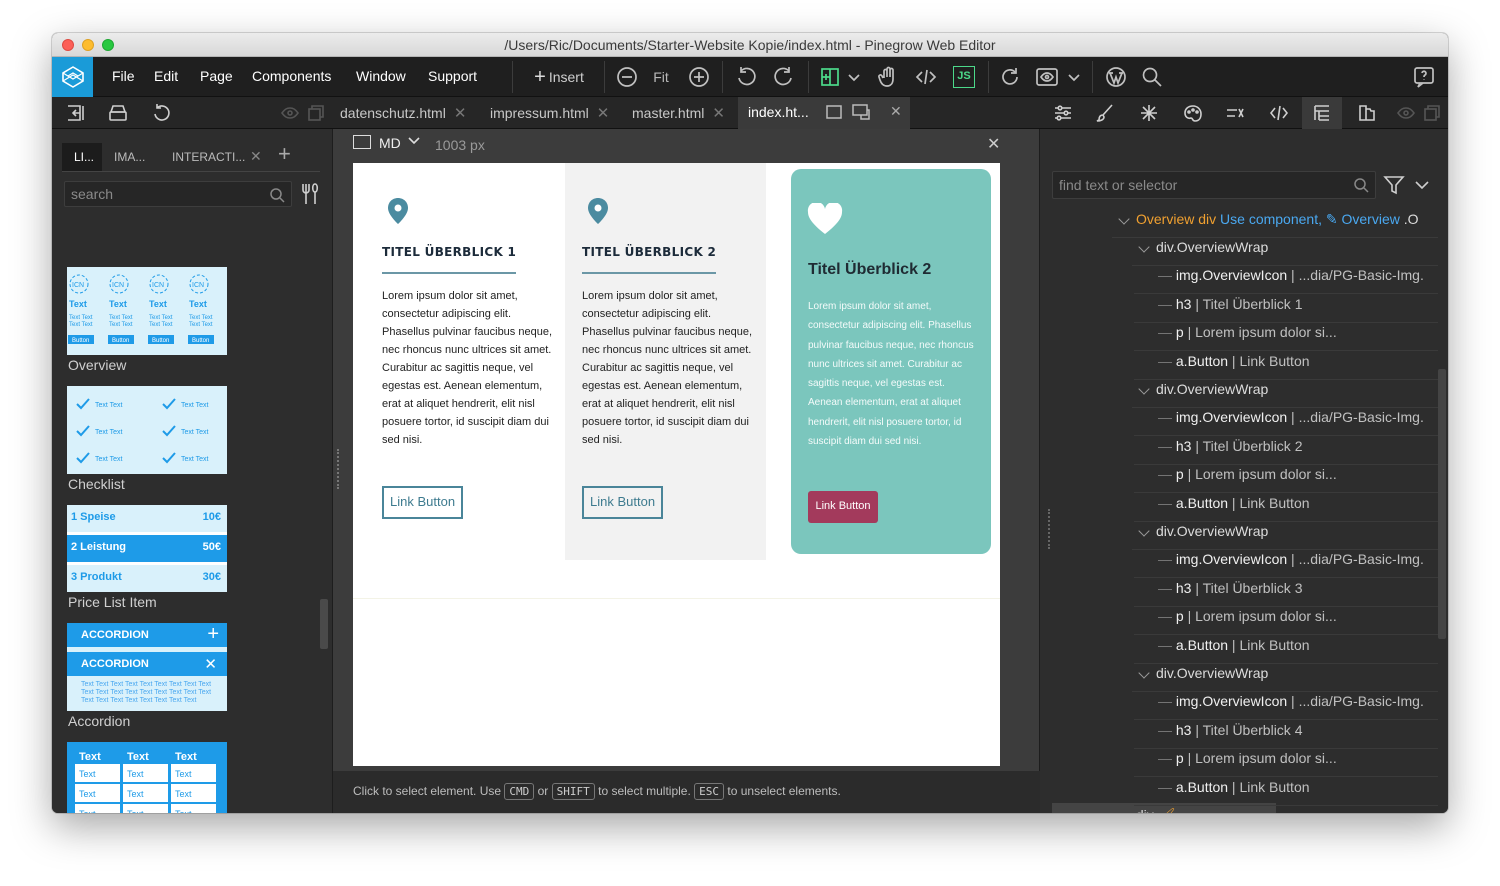  What do you see at coordinates (678, 113) in the screenshot?
I see `tab-master: master.html ✕` at bounding box center [678, 113].